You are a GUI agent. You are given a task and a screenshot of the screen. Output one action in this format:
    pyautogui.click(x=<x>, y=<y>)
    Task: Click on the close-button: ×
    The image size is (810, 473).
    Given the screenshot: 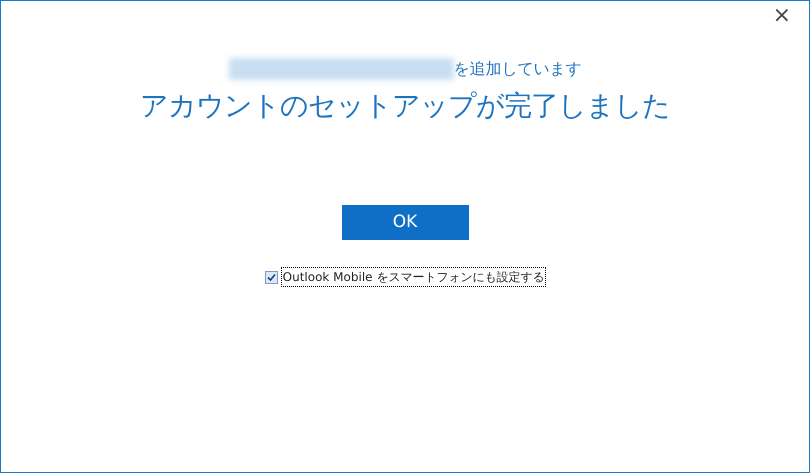 What is the action you would take?
    pyautogui.click(x=781, y=16)
    